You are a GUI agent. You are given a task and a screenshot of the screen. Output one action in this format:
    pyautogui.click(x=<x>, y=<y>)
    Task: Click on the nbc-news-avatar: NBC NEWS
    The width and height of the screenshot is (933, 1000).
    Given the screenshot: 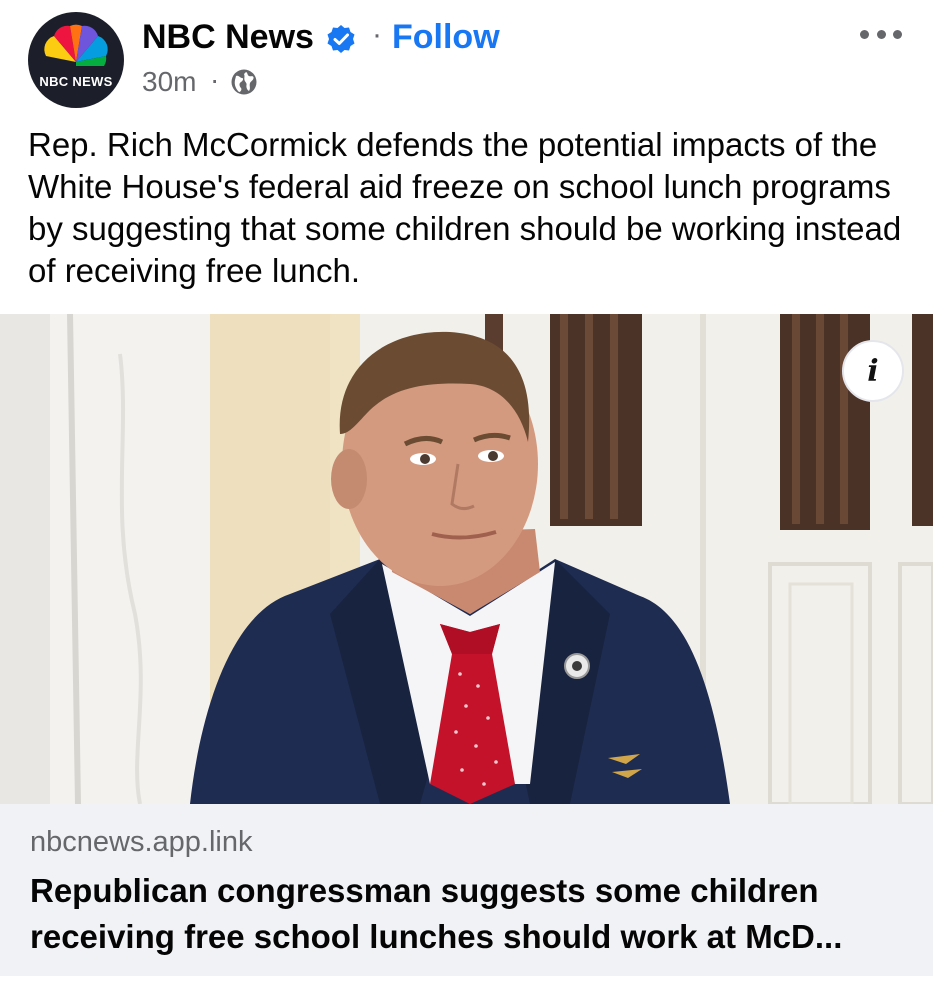 What is the action you would take?
    pyautogui.click(x=76, y=60)
    